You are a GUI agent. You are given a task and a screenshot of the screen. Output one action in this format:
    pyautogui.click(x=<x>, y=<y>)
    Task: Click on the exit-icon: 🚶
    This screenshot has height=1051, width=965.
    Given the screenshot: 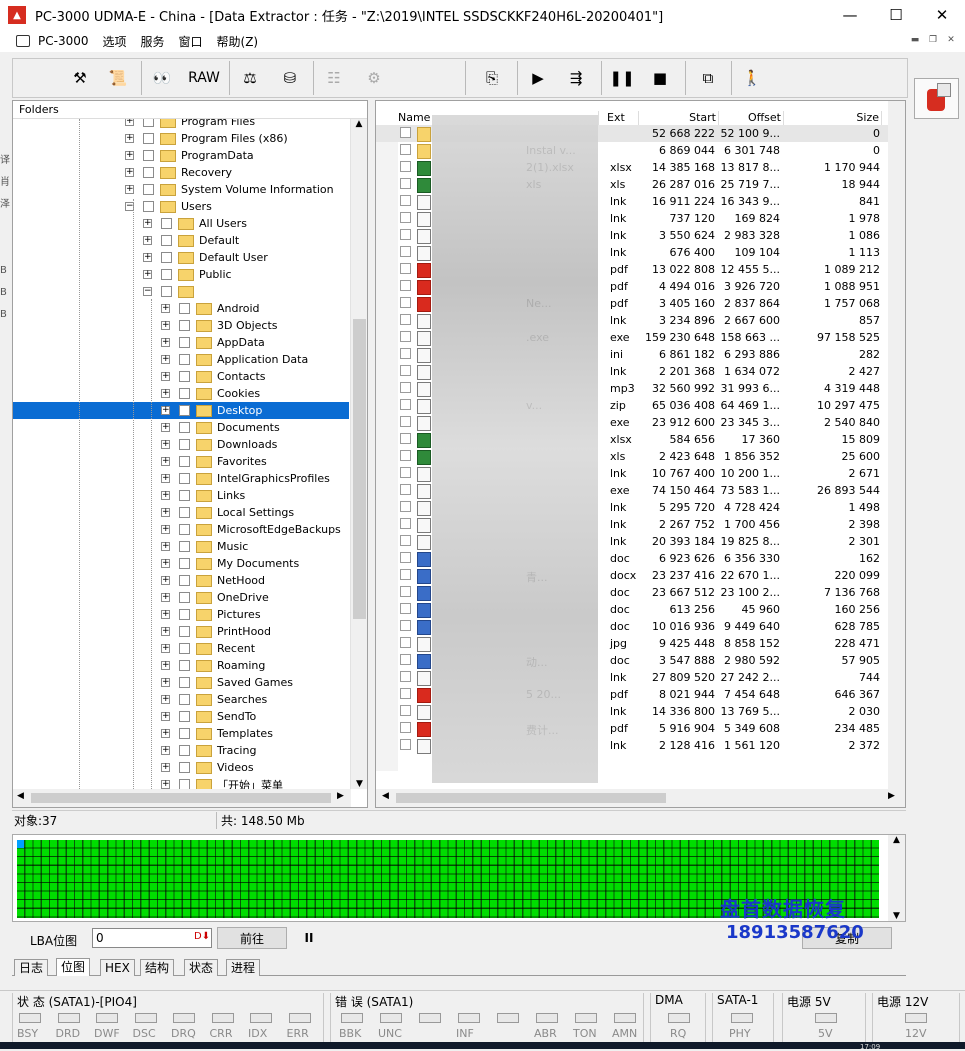 What is the action you would take?
    pyautogui.click(x=752, y=78)
    